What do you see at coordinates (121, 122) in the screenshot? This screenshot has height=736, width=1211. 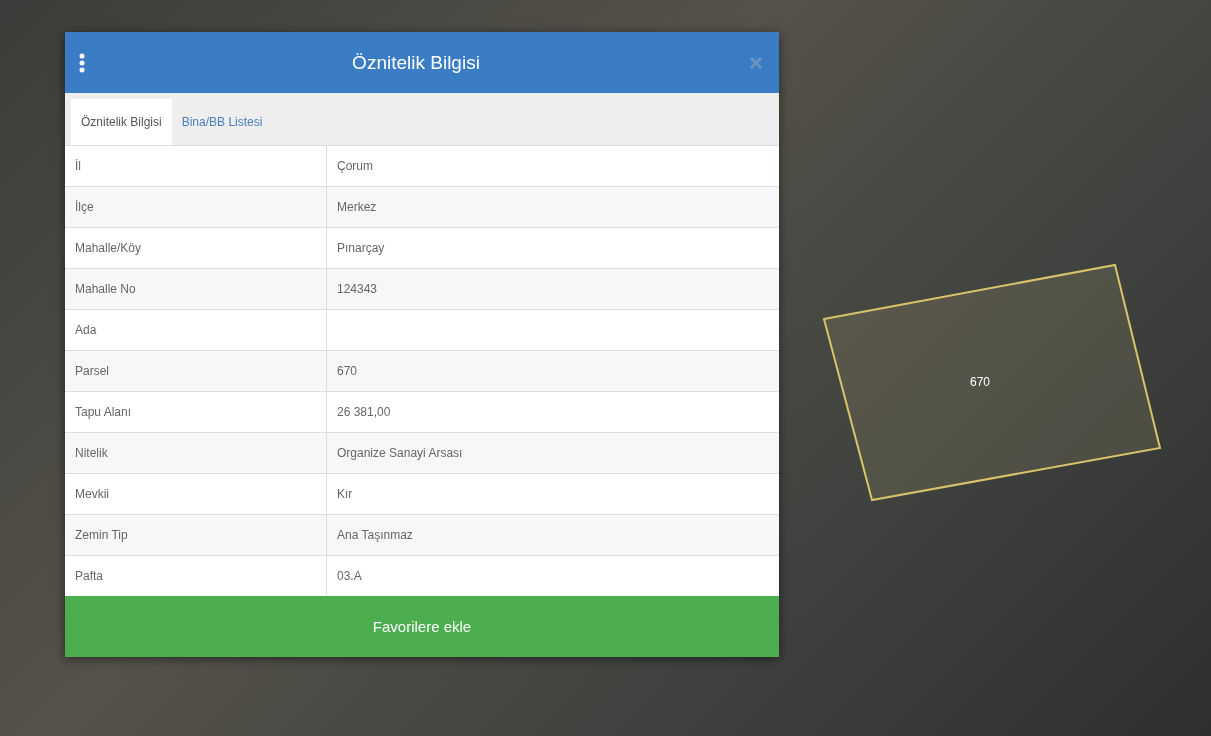 I see `tab: Öznitelik Bilgisi` at bounding box center [121, 122].